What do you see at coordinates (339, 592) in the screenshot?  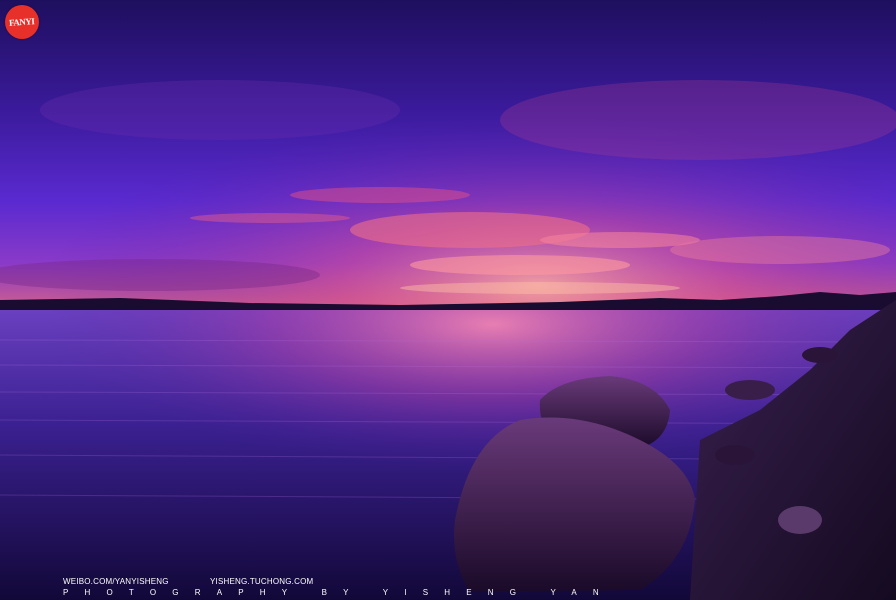 I see `photography-credit: PHOTOGRAPHY BY YISHENG YAN` at bounding box center [339, 592].